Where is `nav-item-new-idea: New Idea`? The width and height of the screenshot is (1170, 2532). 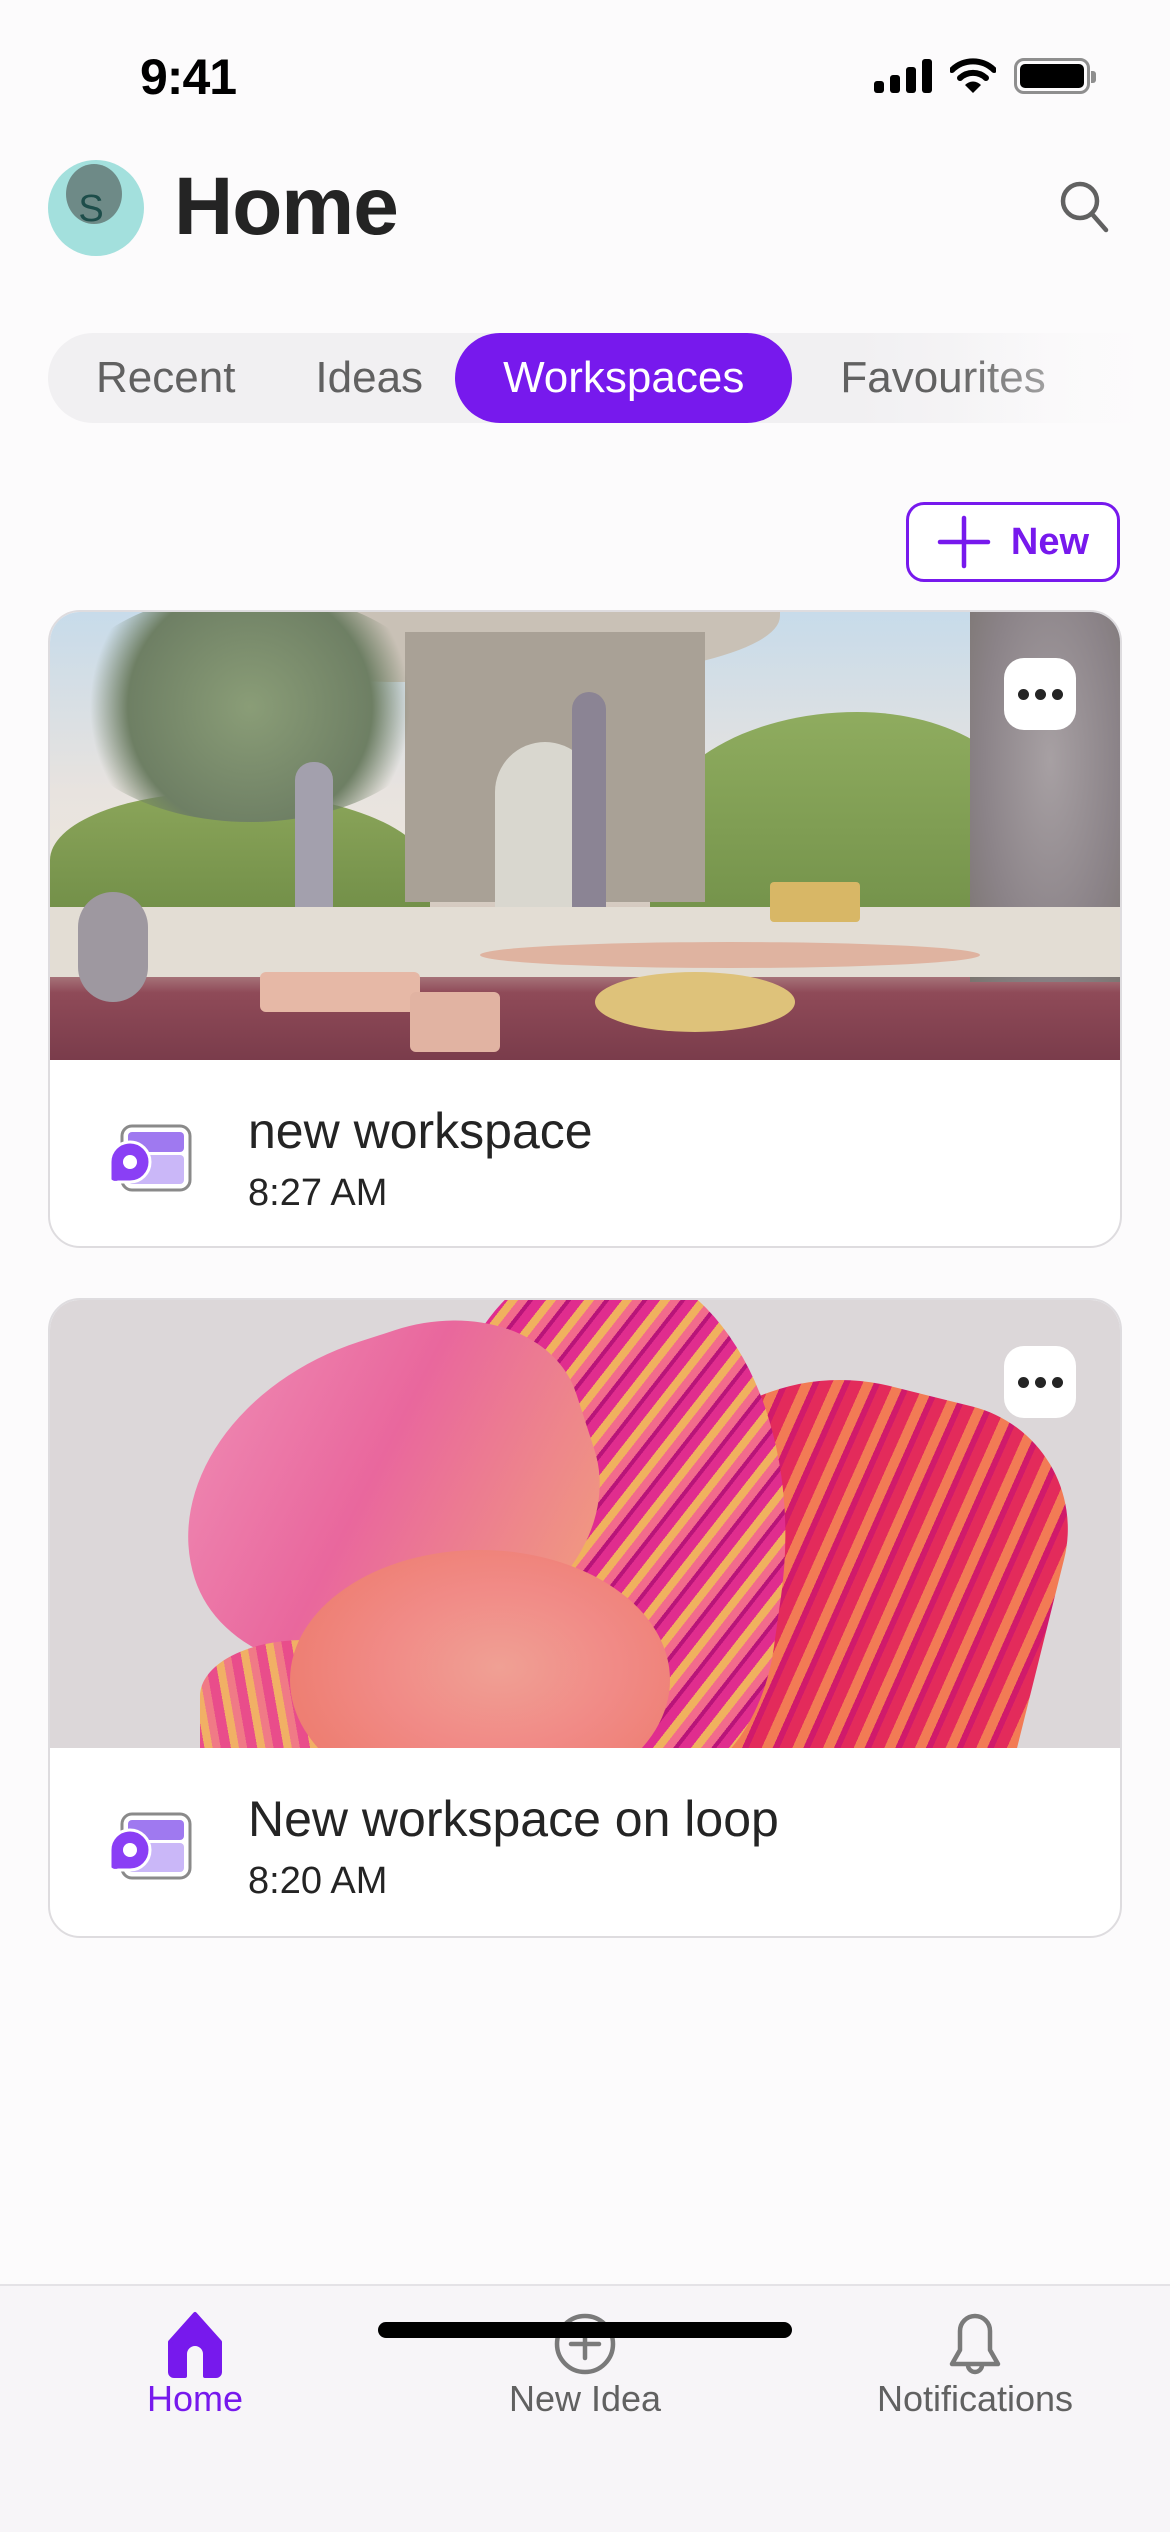 nav-item-new-idea: New Idea is located at coordinates (585, 2371).